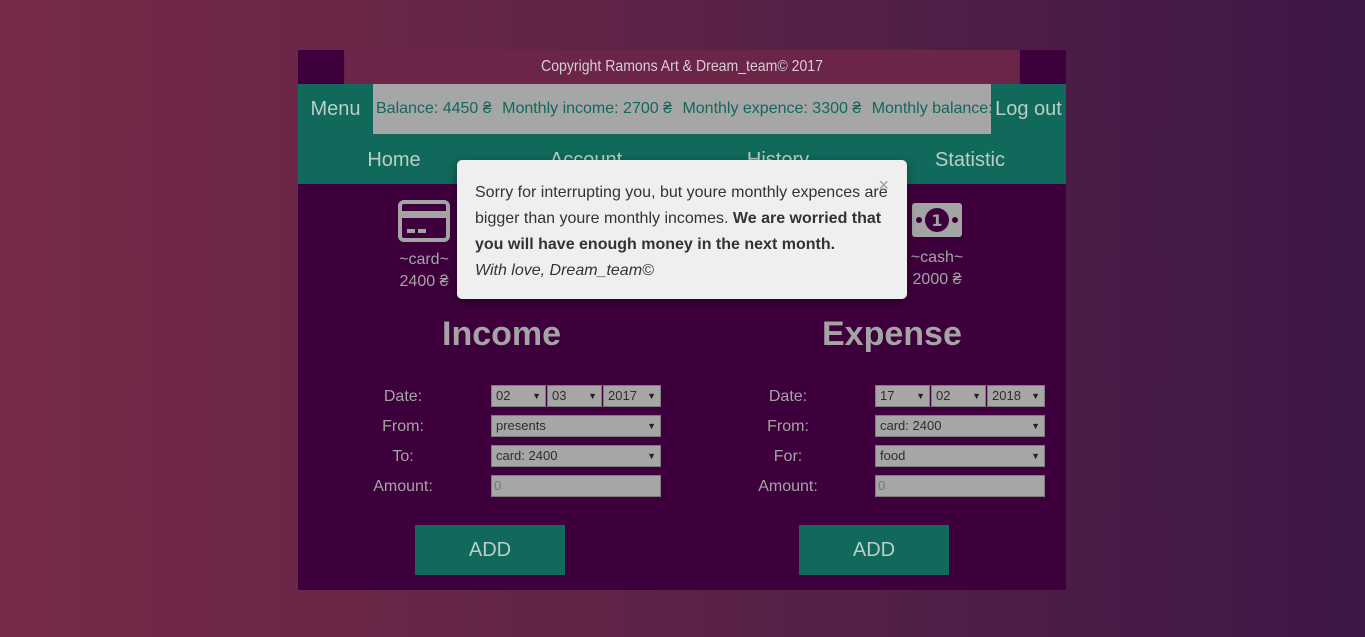  Describe the element at coordinates (931, 108) in the screenshot. I see `monthly-balance-value: Monthly balance: -600 ₴` at that location.